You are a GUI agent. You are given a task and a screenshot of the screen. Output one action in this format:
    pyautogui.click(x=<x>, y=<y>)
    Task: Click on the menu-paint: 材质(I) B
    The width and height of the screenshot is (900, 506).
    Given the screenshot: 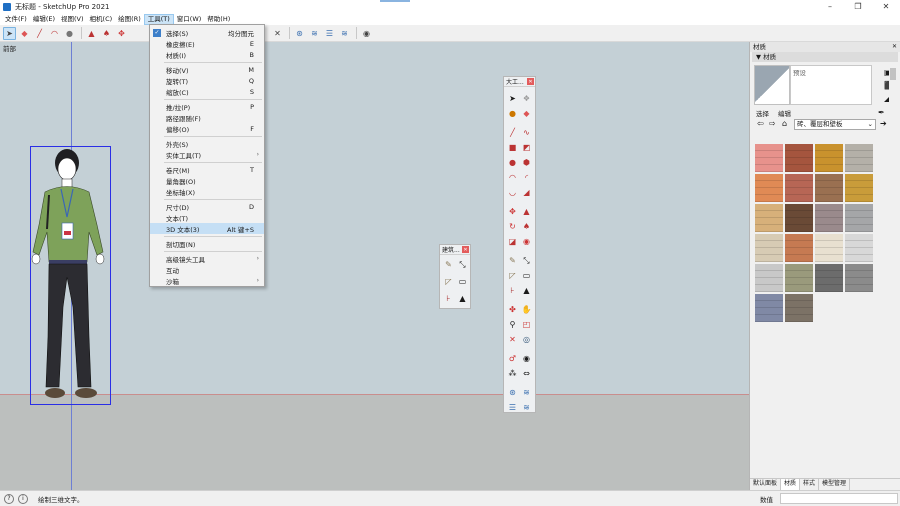 What is the action you would take?
    pyautogui.click(x=207, y=54)
    